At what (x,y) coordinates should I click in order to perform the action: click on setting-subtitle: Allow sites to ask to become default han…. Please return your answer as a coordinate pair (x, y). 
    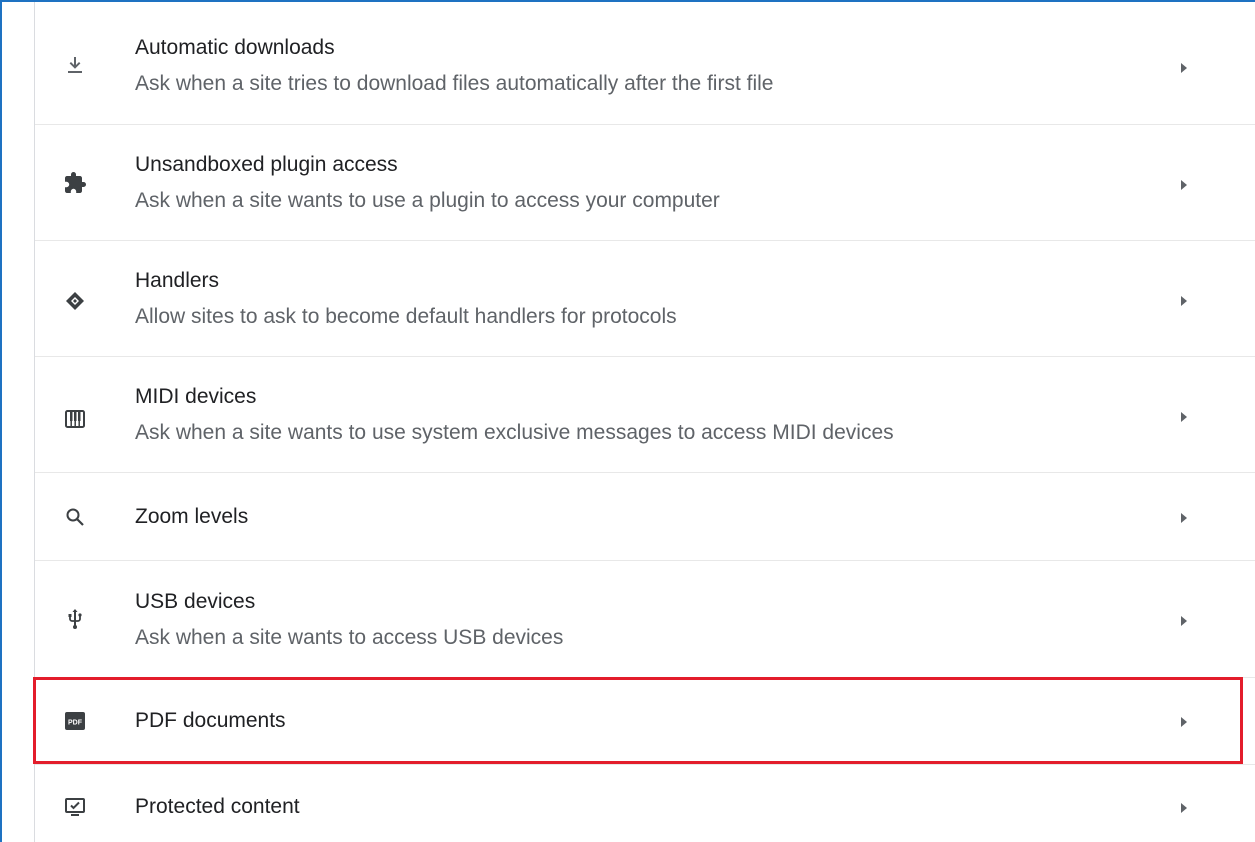
    Looking at the image, I should click on (406, 316).